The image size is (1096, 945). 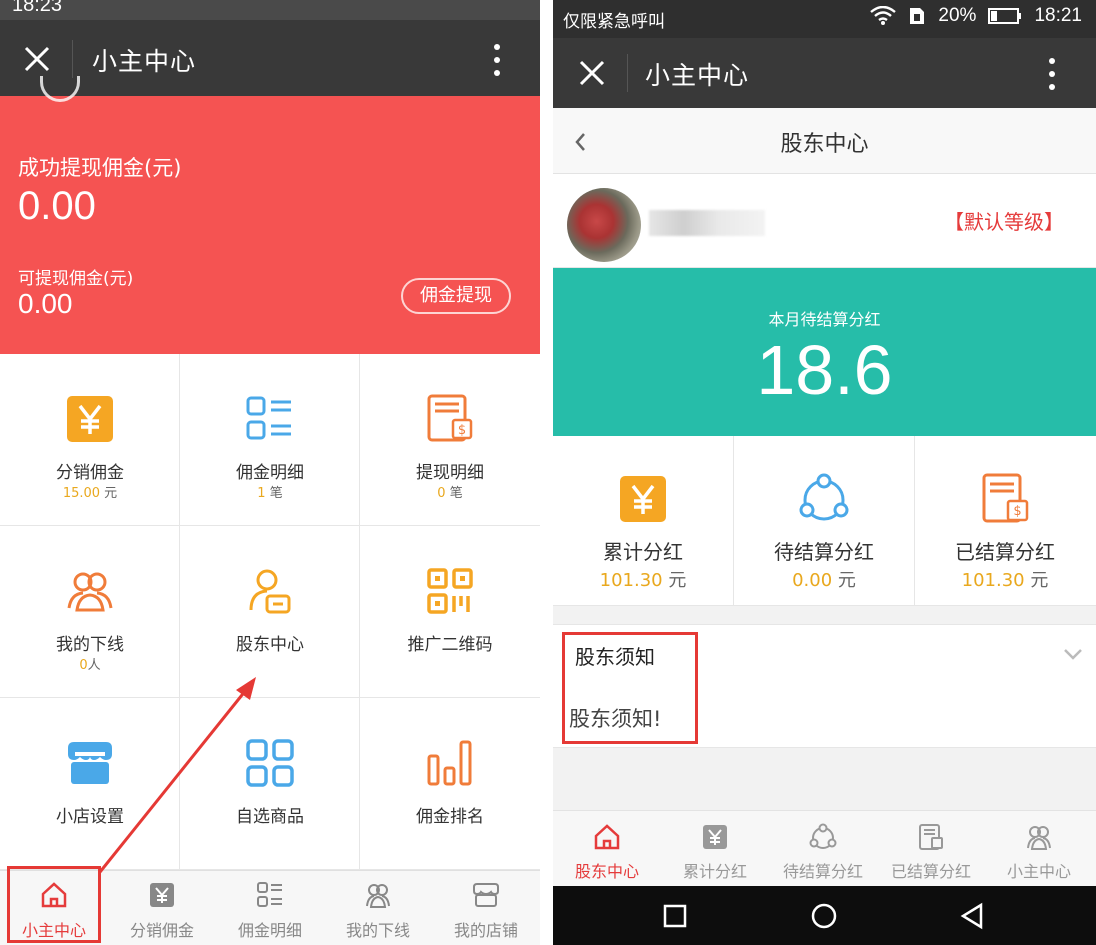 What do you see at coordinates (607, 837) in the screenshot?
I see `home-icon` at bounding box center [607, 837].